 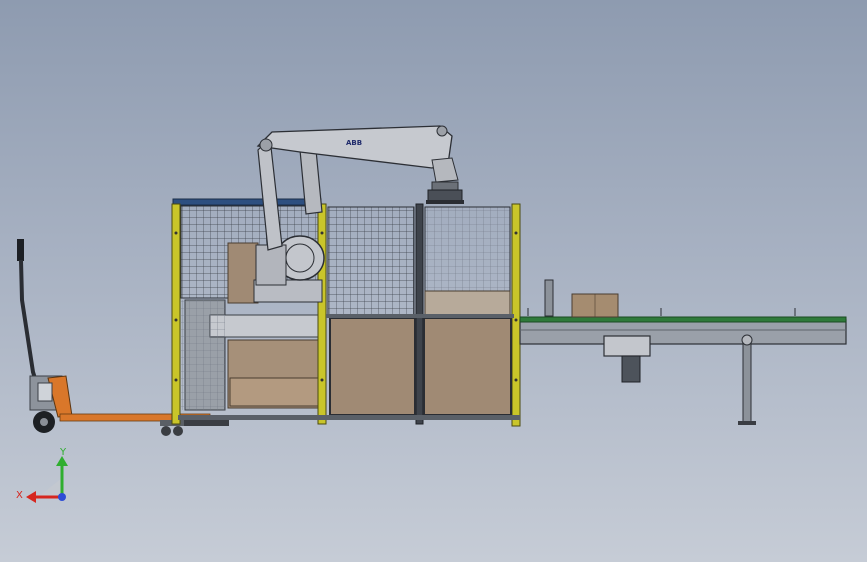 What do you see at coordinates (747, 423) in the screenshot?
I see `leg-foot` at bounding box center [747, 423].